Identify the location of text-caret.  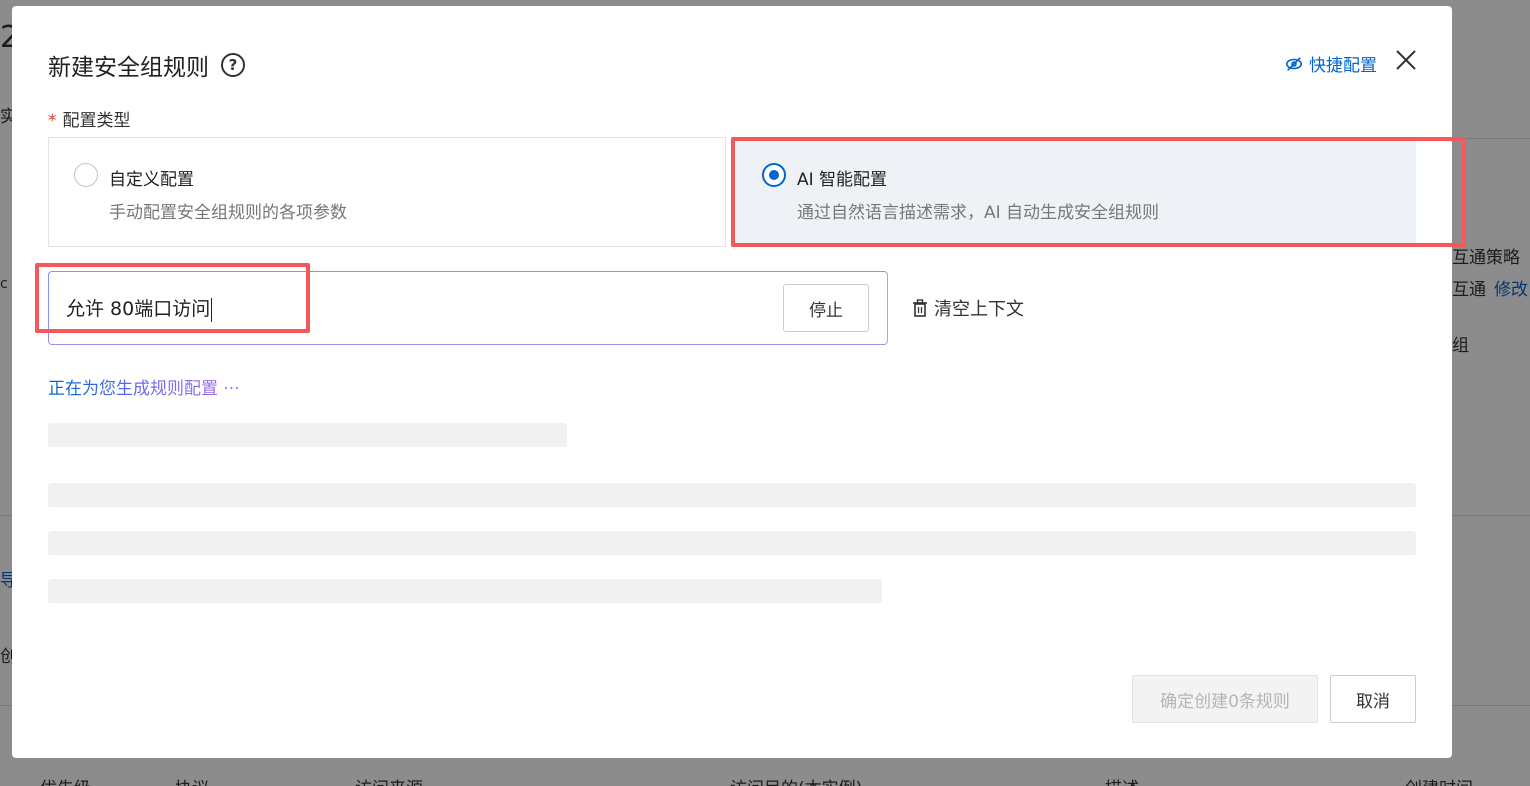
(212, 309).